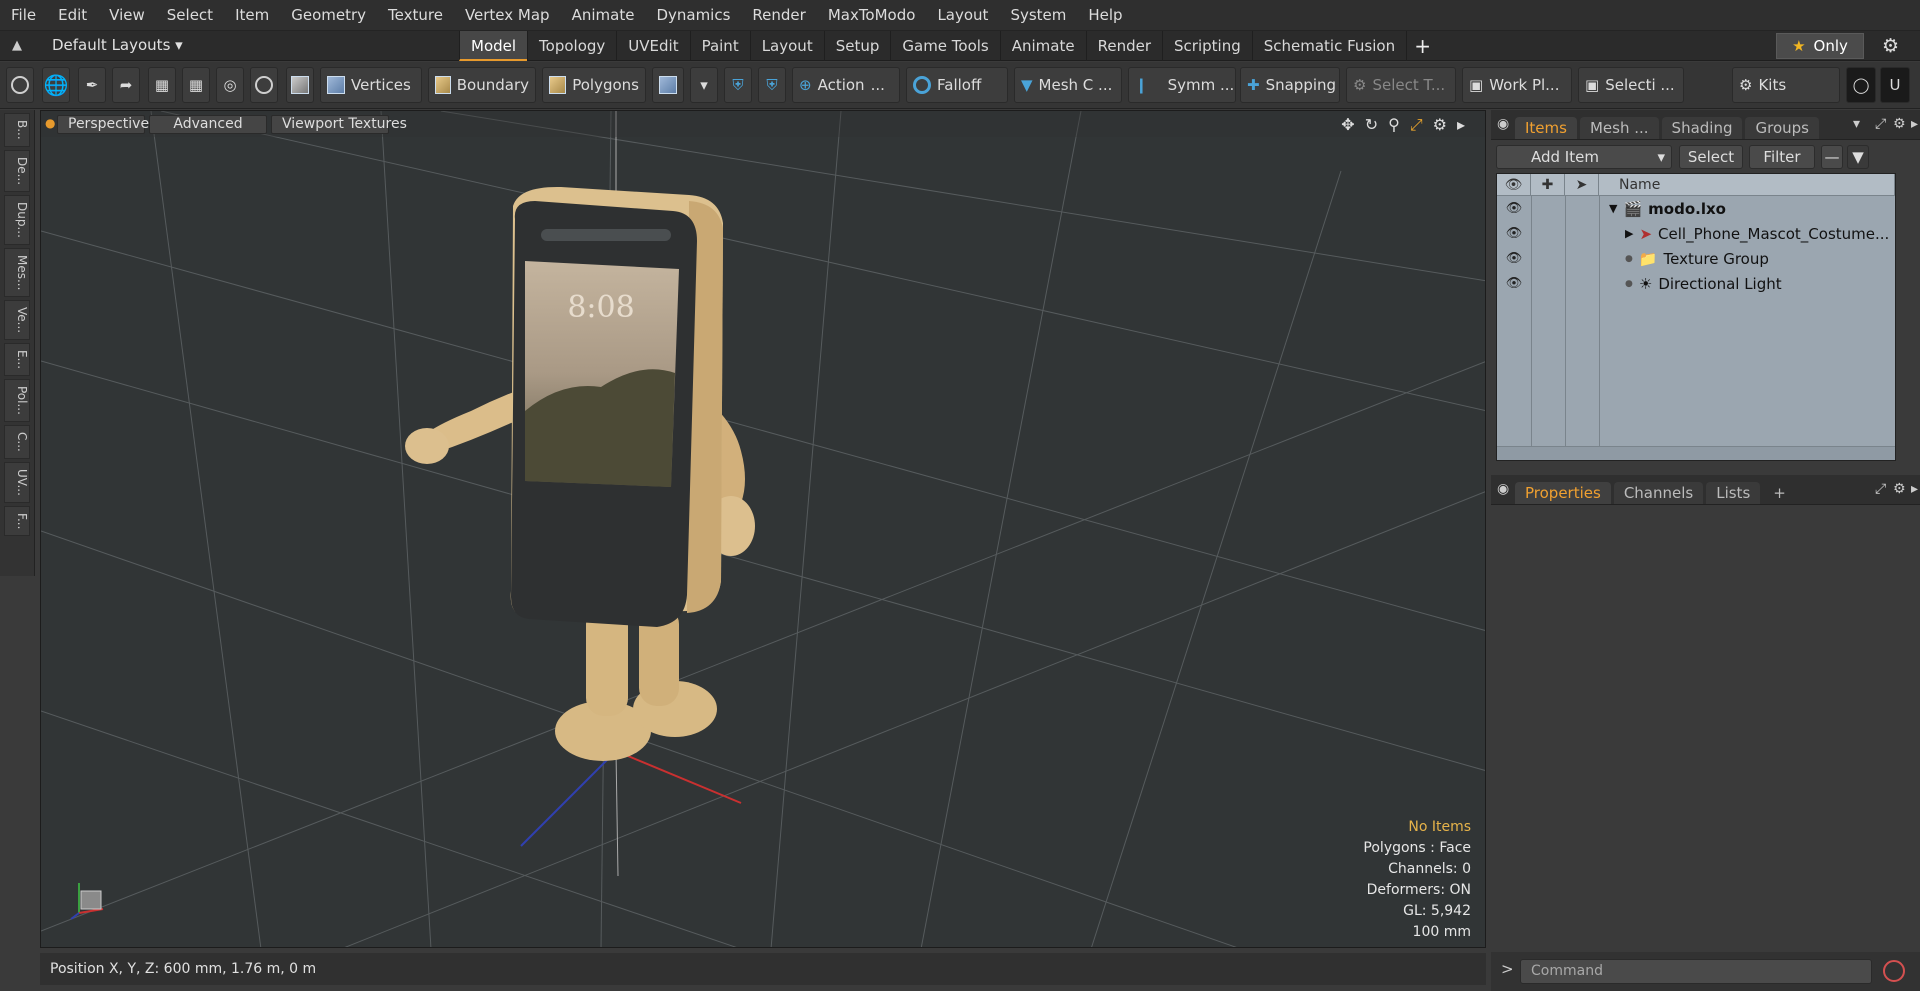 The width and height of the screenshot is (1920, 991). I want to click on menu-view: View, so click(127, 15).